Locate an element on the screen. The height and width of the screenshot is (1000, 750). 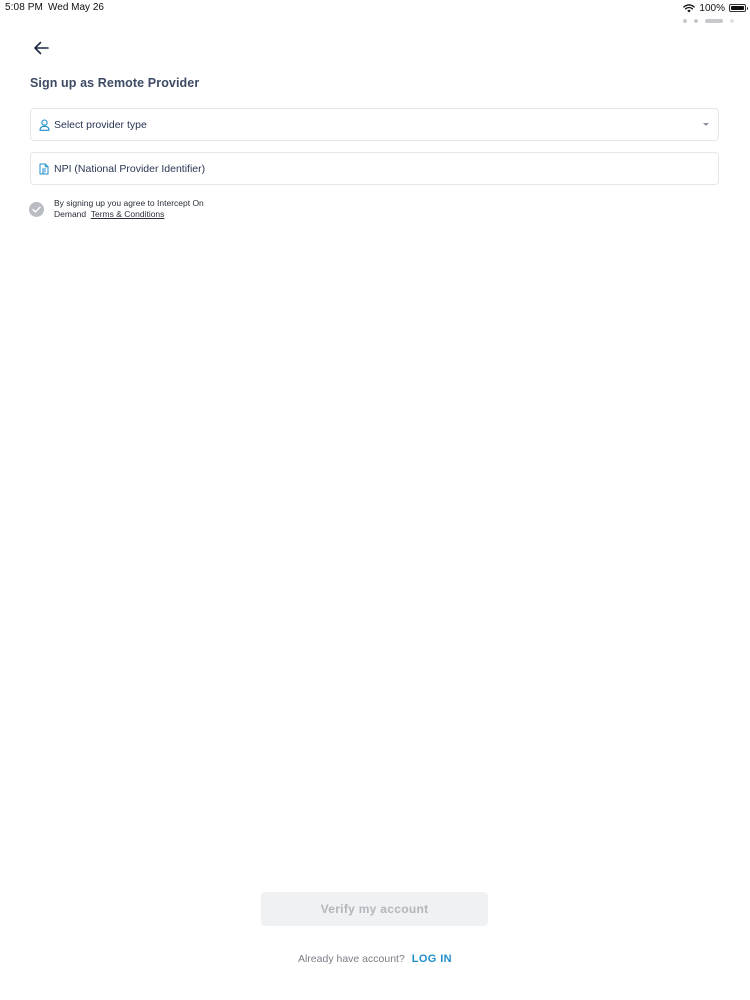
terms-checkbox is located at coordinates (36, 209).